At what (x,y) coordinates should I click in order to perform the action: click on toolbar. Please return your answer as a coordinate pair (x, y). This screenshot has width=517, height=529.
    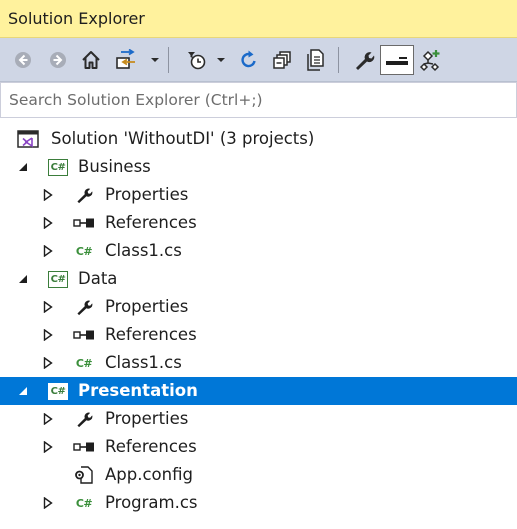
    Looking at the image, I should click on (258, 60).